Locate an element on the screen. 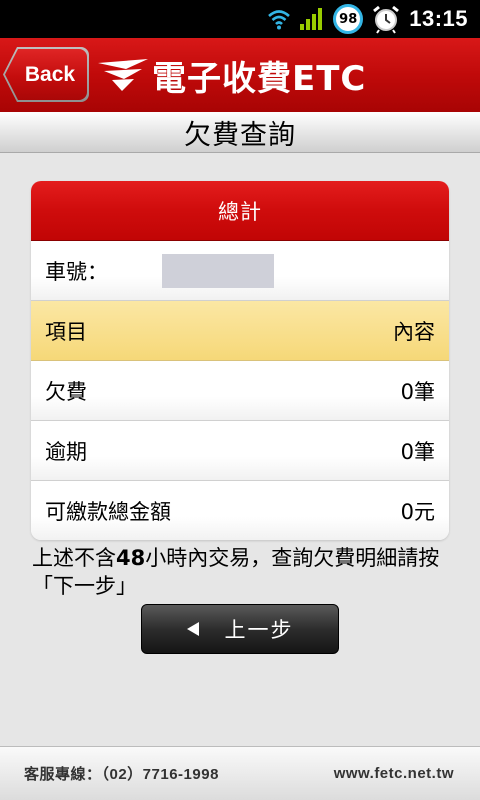 This screenshot has height=800, width=480. back-button: Back is located at coordinates (46, 74).